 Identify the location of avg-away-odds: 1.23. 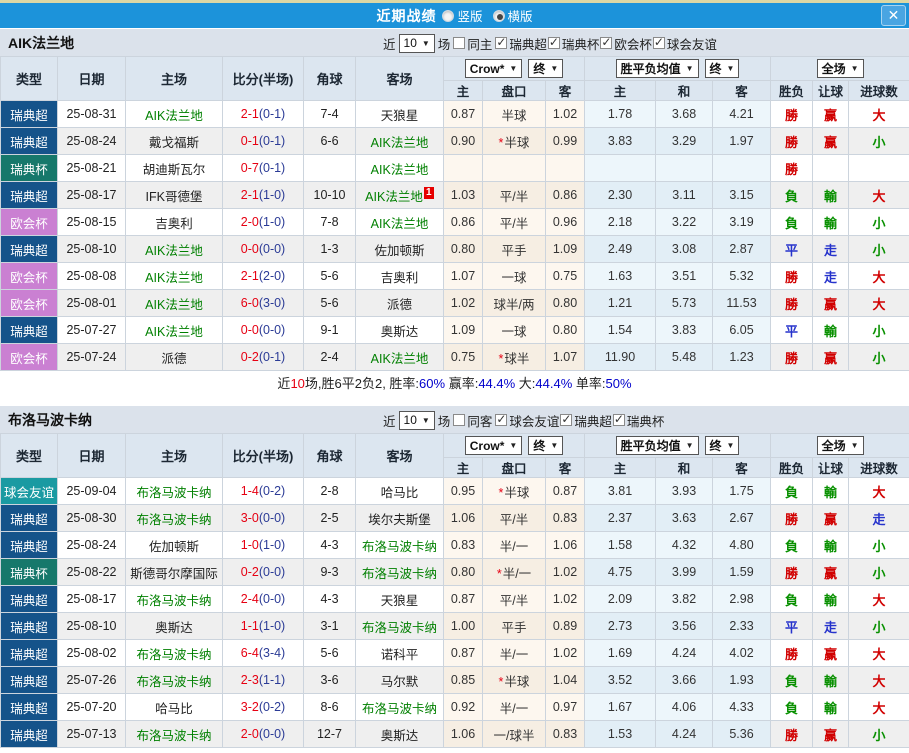
(741, 357).